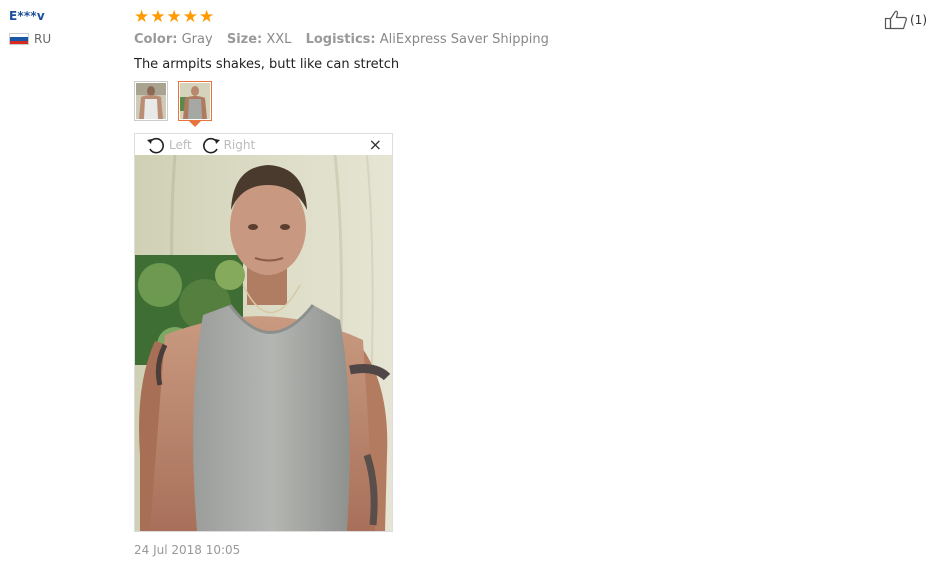  What do you see at coordinates (195, 124) in the screenshot?
I see `active-thumbnail-pointer` at bounding box center [195, 124].